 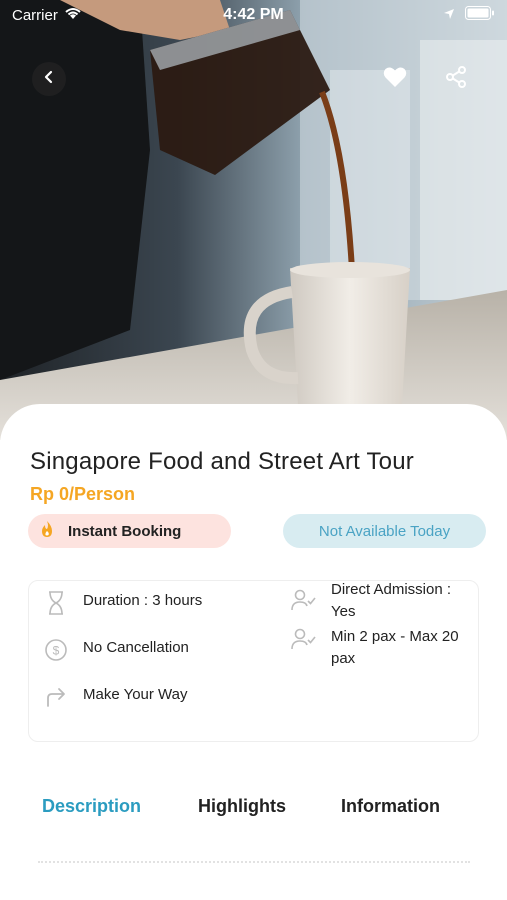 What do you see at coordinates (87, 15) in the screenshot?
I see `status-left: Carrier` at bounding box center [87, 15].